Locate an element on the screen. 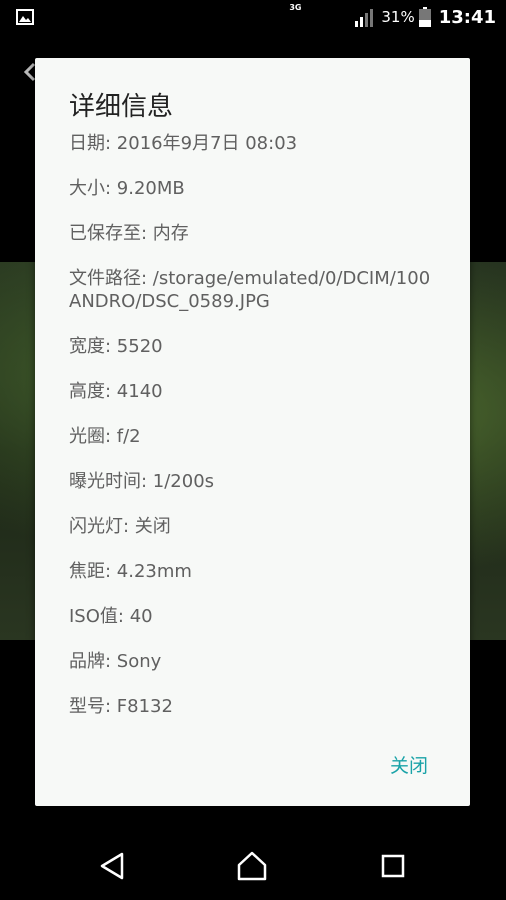 Image resolution: width=506 pixels, height=900 pixels. detail-model: 型号: F8132 is located at coordinates (121, 706).